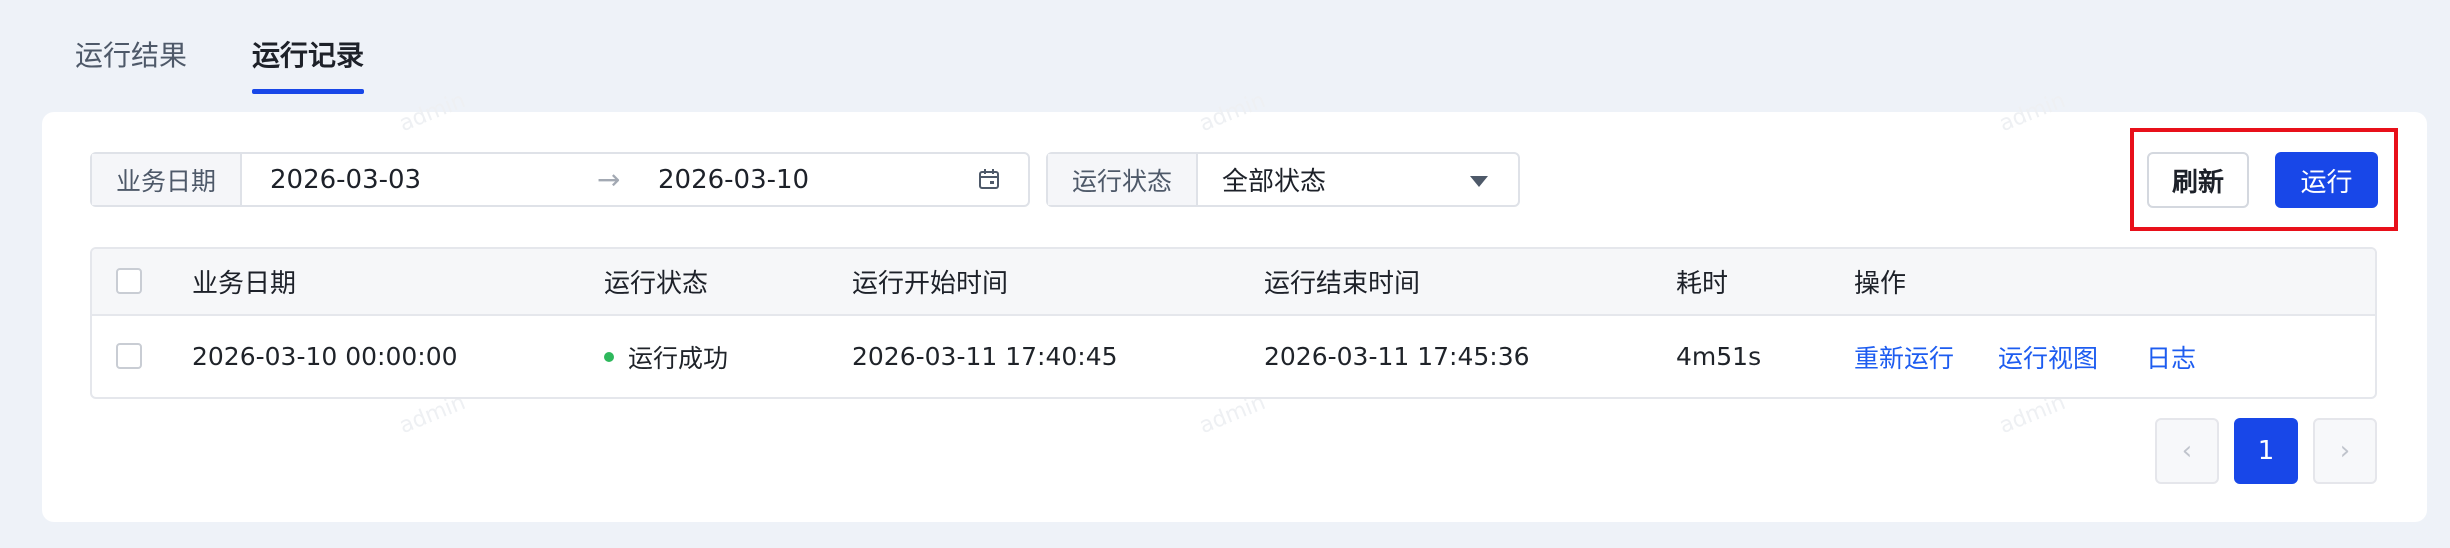 The image size is (2450, 548). I want to click on column-header: 业务日期, so click(244, 284).